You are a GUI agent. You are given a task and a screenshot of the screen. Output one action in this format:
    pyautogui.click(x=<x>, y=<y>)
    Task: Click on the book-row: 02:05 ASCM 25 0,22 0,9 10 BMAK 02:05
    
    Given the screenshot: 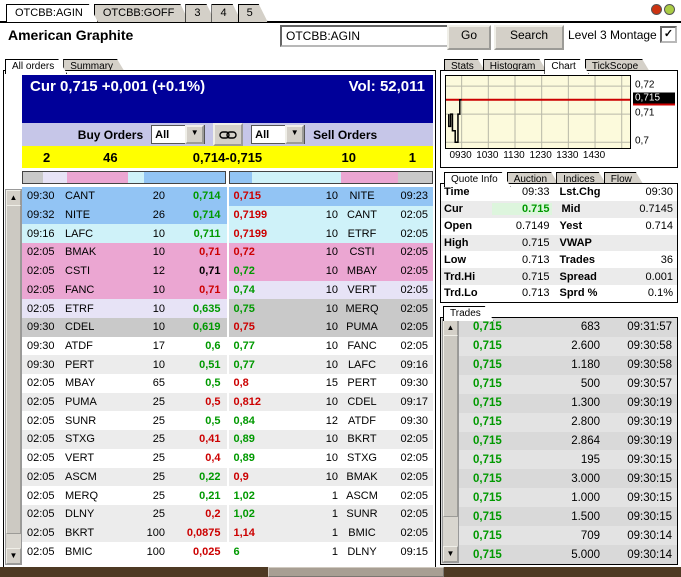 What is the action you would take?
    pyautogui.click(x=227, y=477)
    